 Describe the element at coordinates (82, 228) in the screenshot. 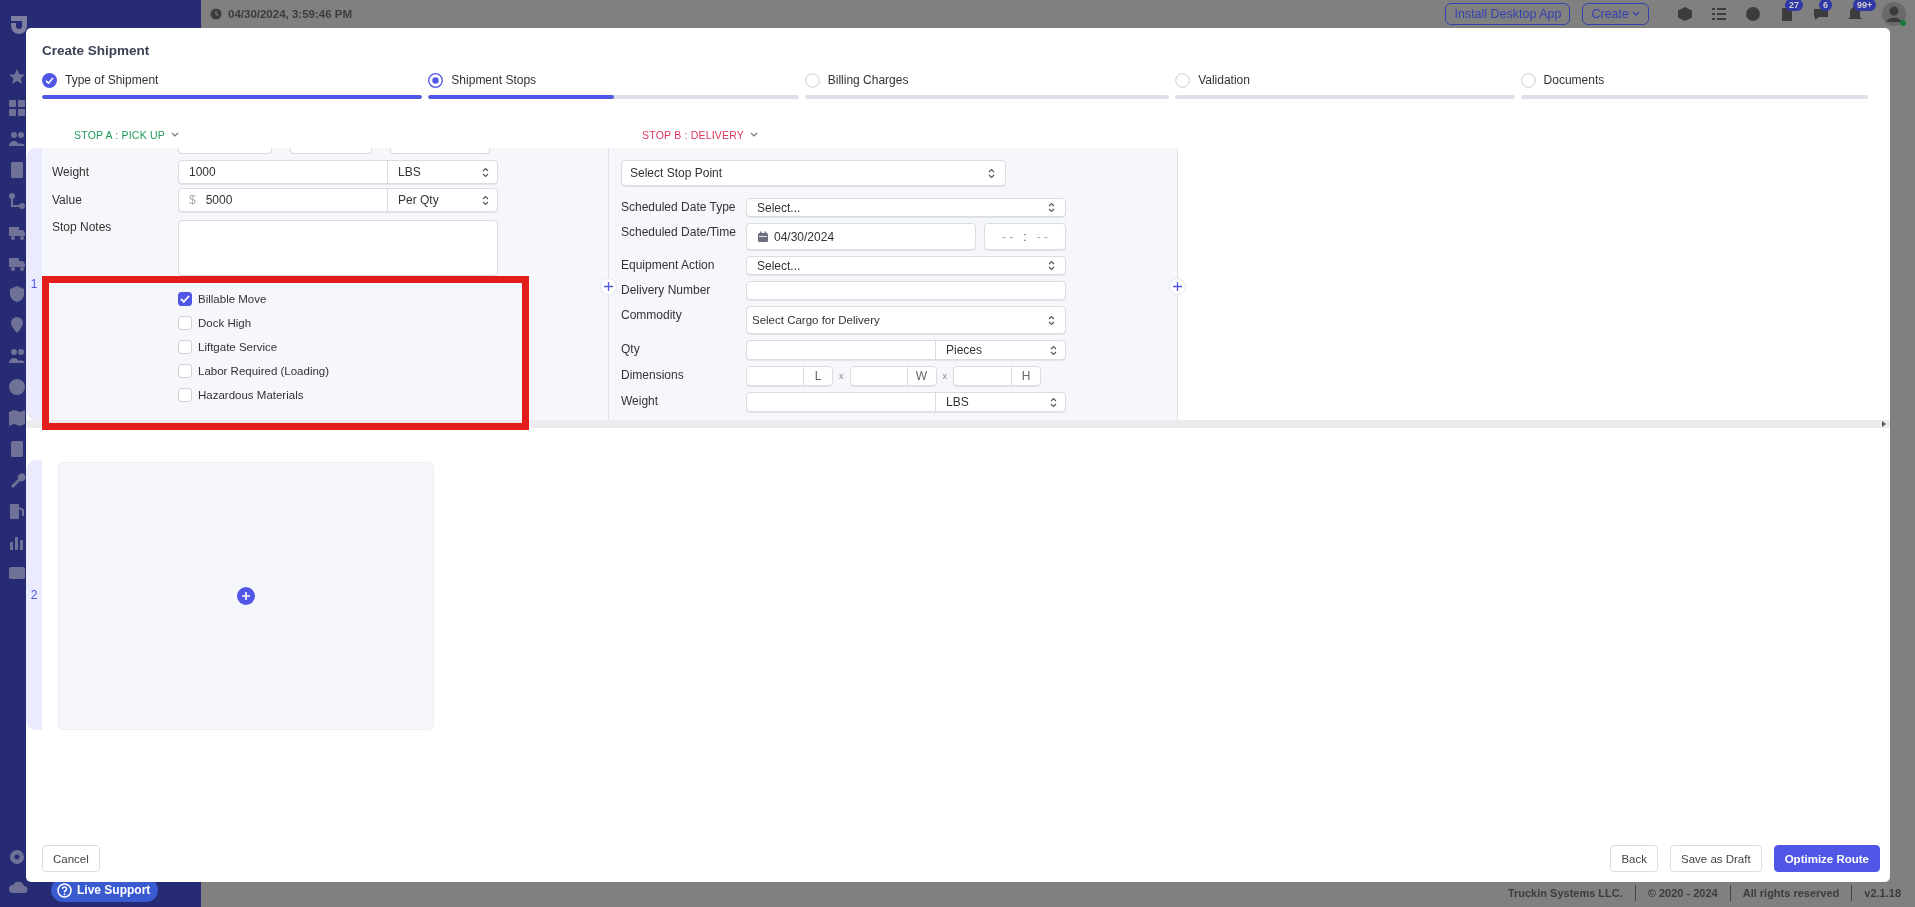

I see `field-label: Stop Notes` at that location.